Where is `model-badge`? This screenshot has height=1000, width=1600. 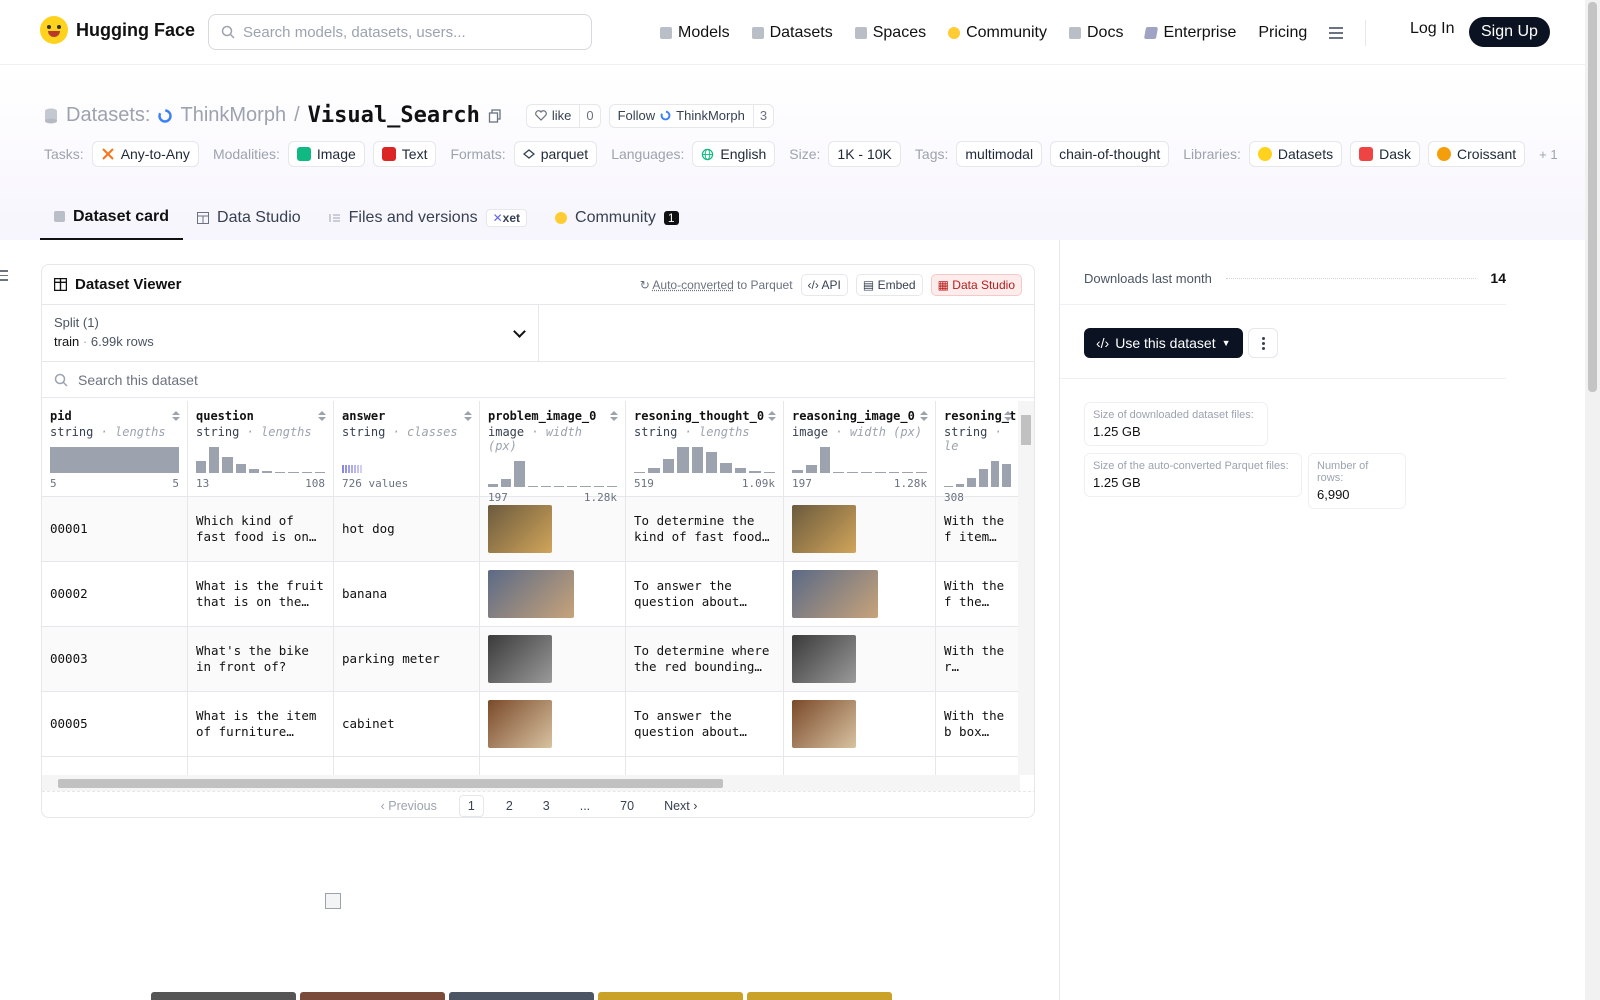
model-badge is located at coordinates (670, 996).